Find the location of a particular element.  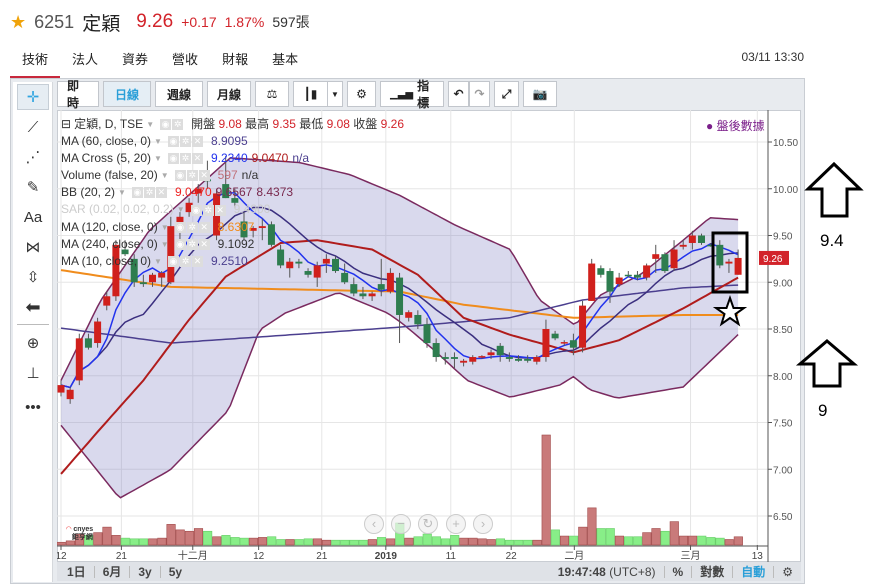

series-settings-icon: ✲ is located at coordinates (178, 125).